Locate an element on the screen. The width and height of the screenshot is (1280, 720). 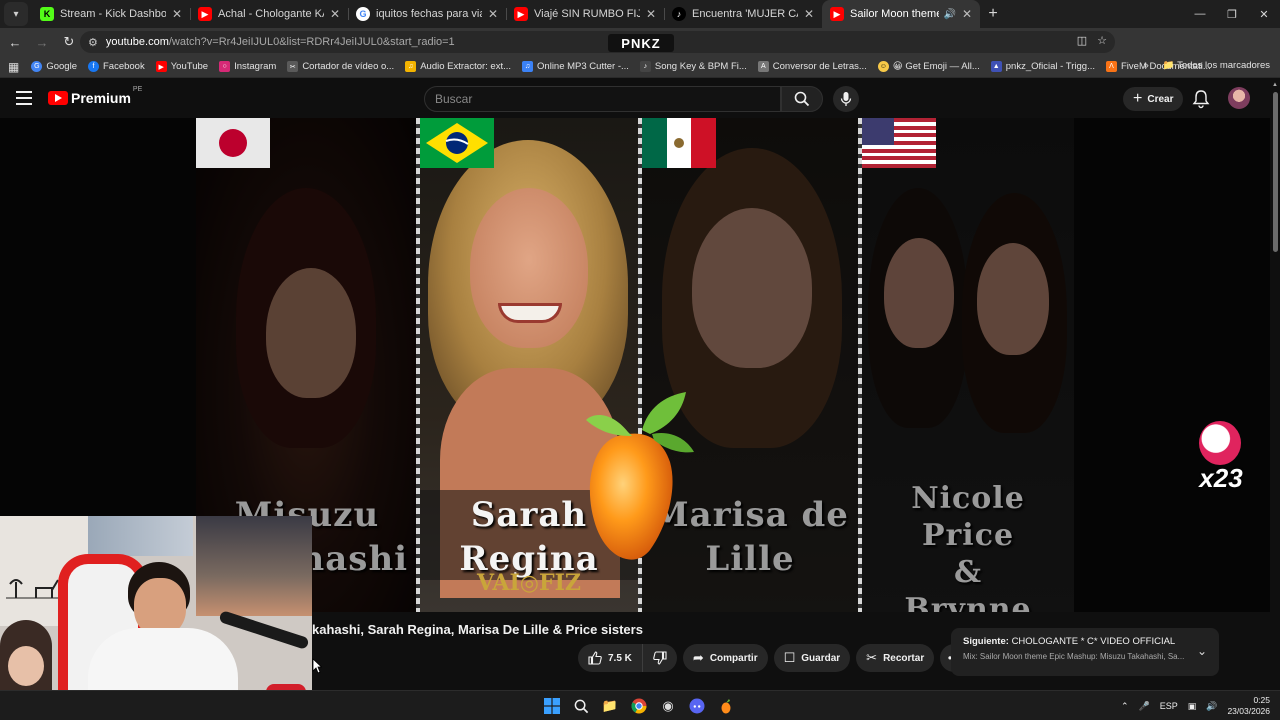
tab-title: Encuentra 'MUJER CANTA ORA is located at coordinates (745, 14).